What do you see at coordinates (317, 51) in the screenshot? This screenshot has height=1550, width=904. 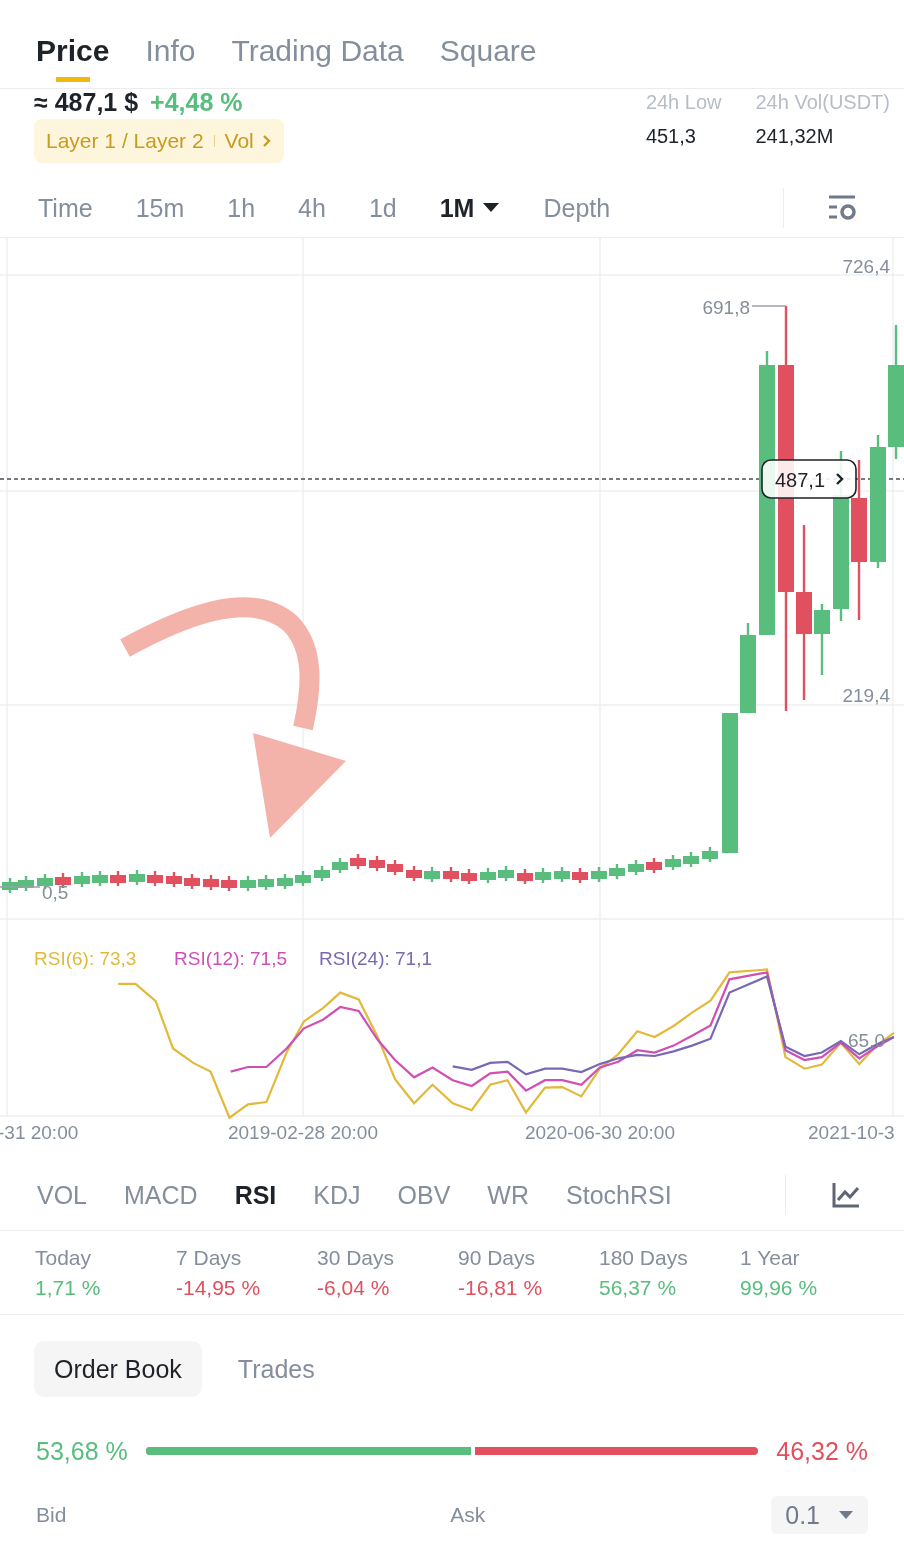 I see `page-tab: Trading Data` at bounding box center [317, 51].